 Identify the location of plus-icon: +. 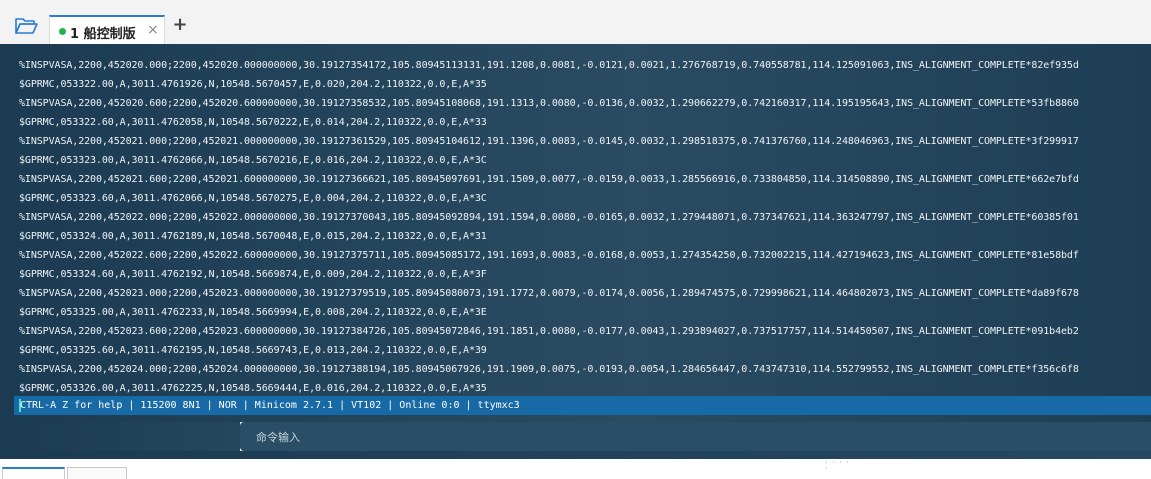
(180, 25).